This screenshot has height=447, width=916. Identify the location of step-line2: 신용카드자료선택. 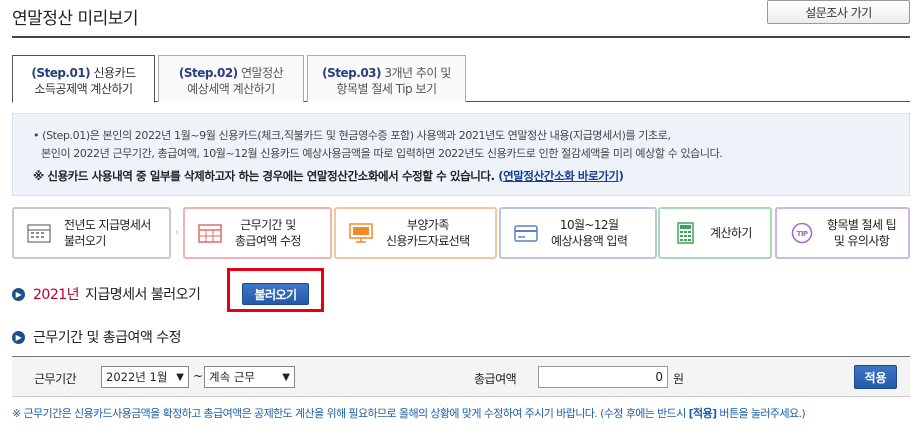
(428, 241).